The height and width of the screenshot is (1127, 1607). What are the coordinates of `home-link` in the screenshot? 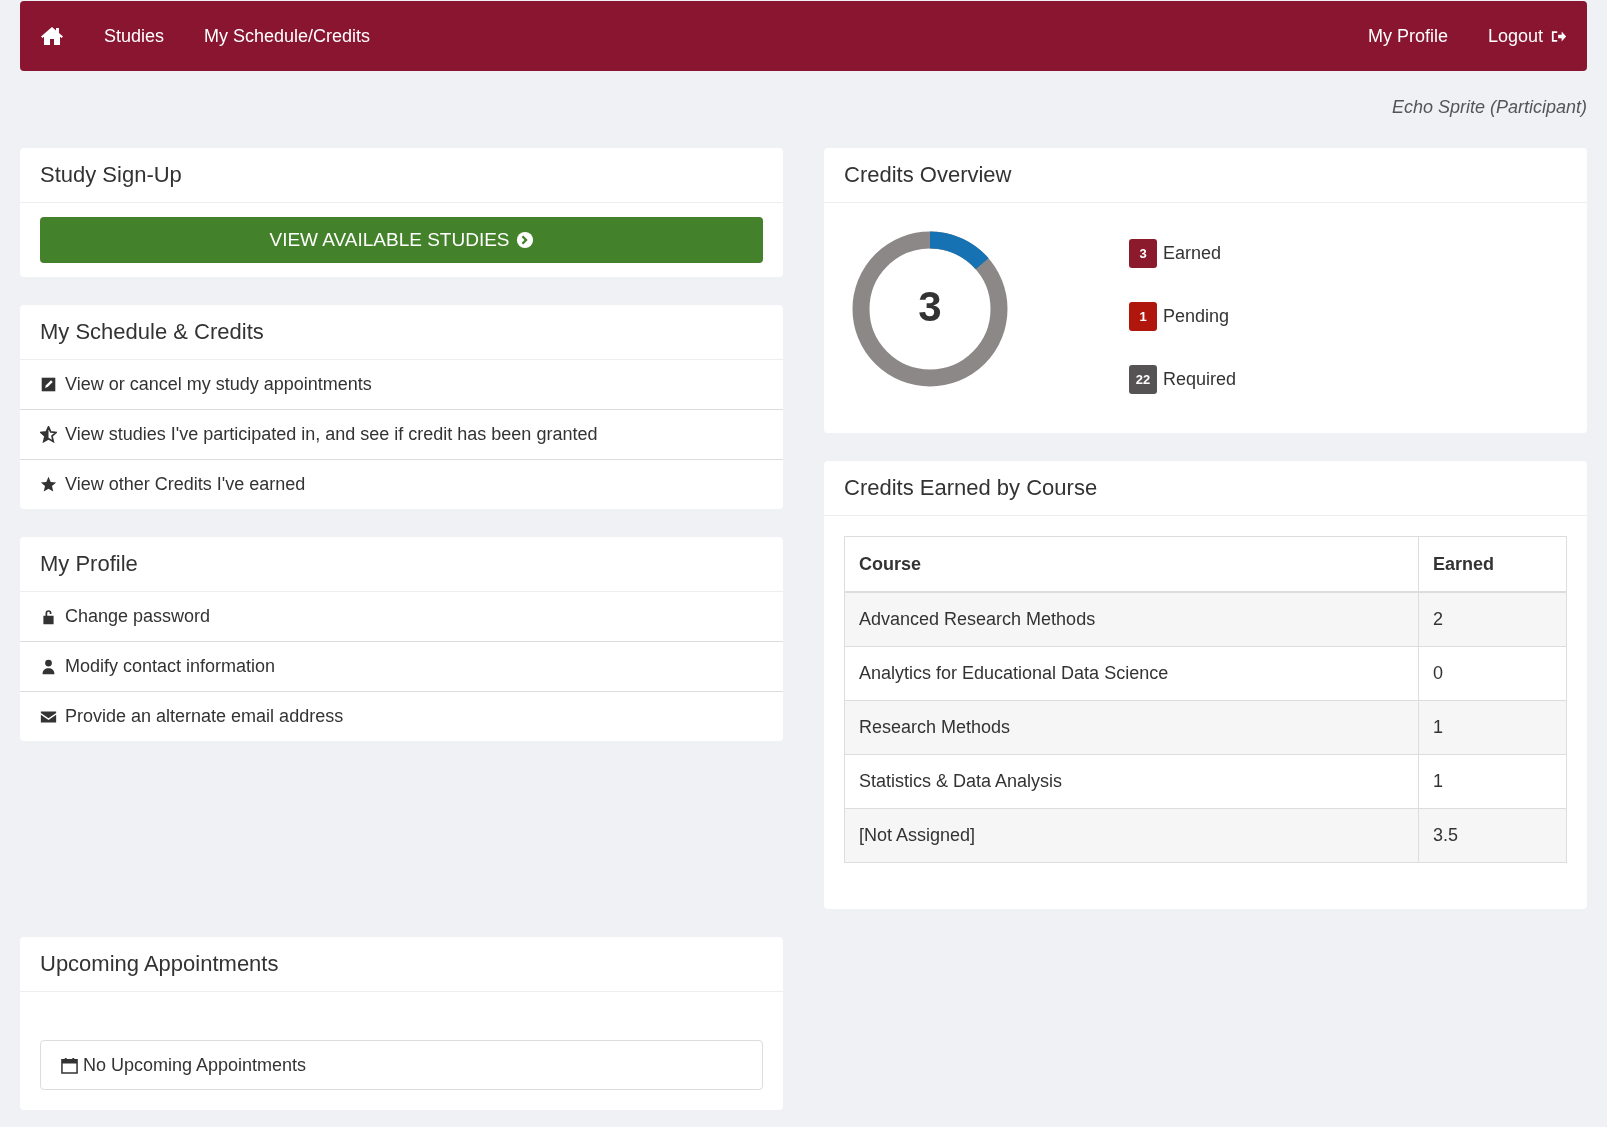 It's located at (52, 36).